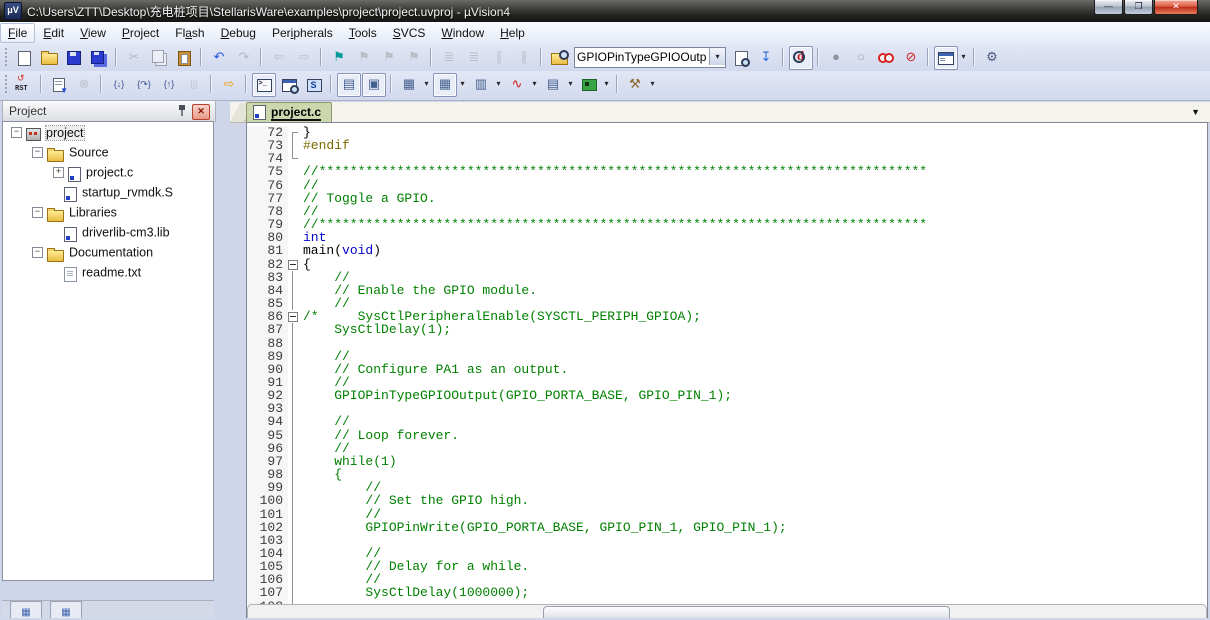  Describe the element at coordinates (409, 85) in the screenshot. I see `watch-window-button: ▦` at that location.